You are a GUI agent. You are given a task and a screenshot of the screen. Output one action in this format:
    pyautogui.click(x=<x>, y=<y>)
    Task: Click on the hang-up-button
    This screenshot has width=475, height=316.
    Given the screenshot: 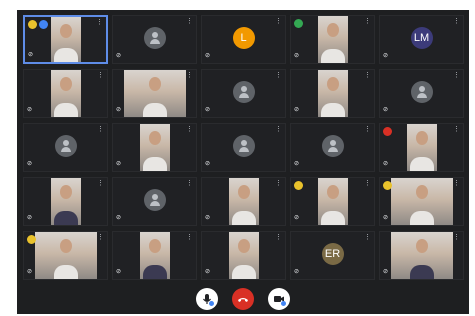 What is the action you would take?
    pyautogui.click(x=243, y=299)
    